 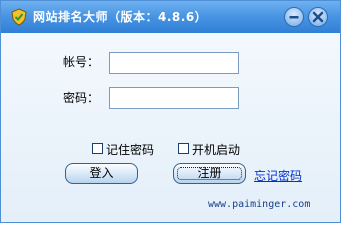 I want to click on close-icon, so click(x=318, y=17).